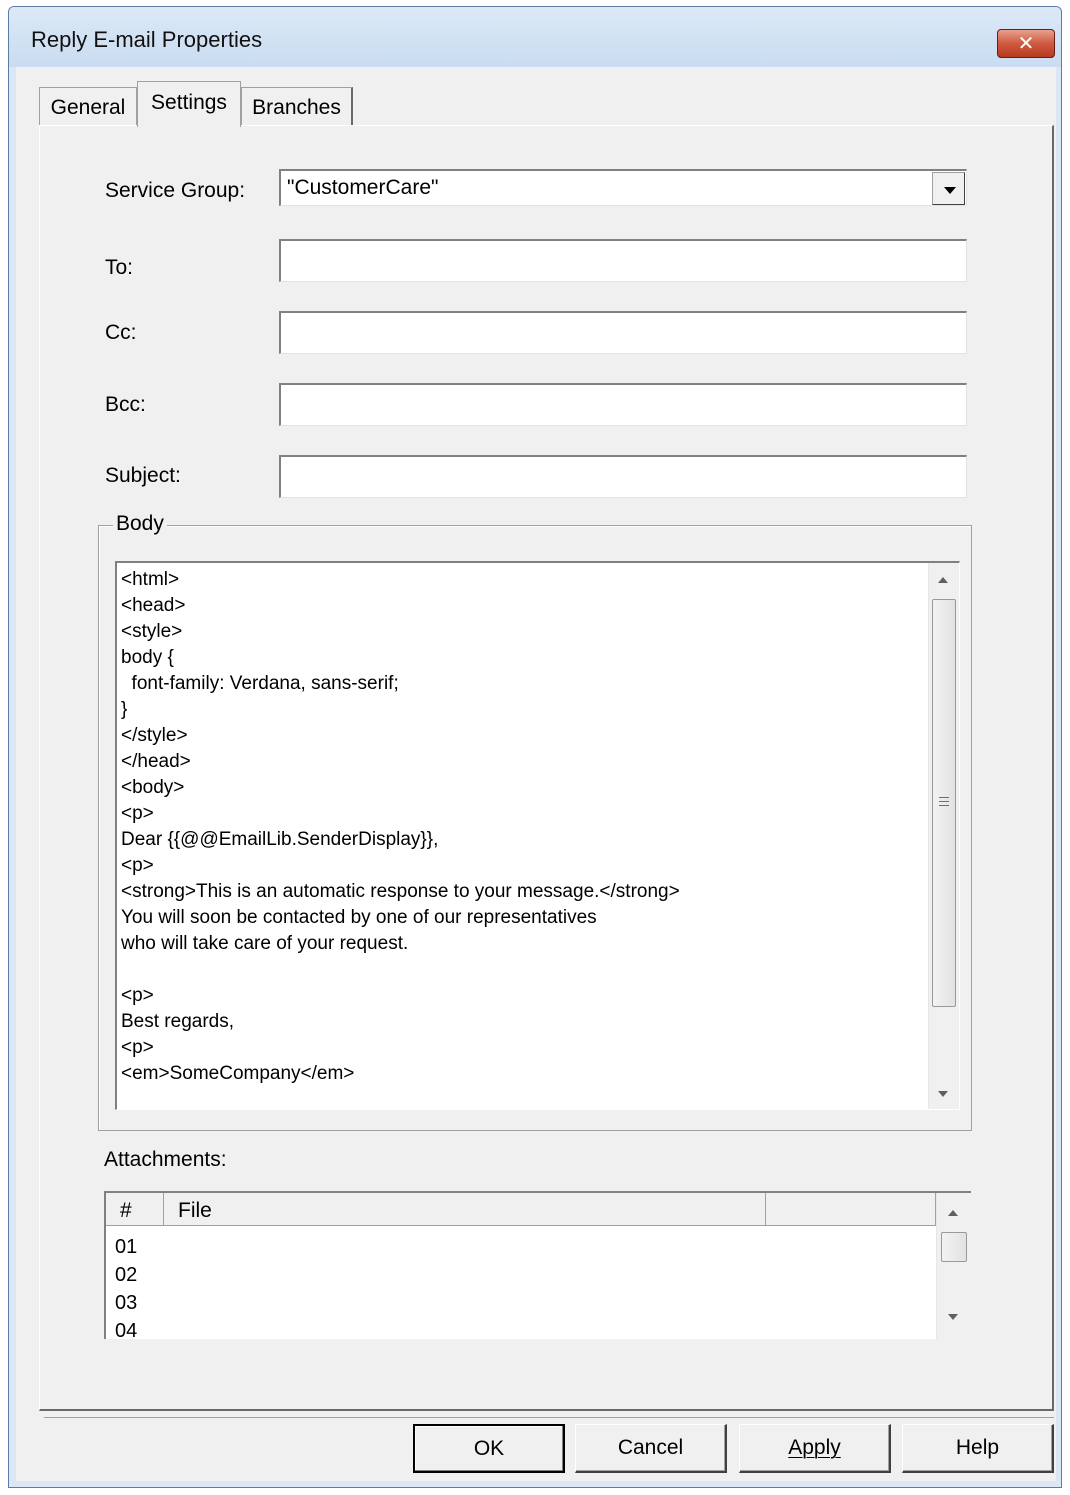  Describe the element at coordinates (147, 657) in the screenshot. I see `body-text-line: body {` at that location.